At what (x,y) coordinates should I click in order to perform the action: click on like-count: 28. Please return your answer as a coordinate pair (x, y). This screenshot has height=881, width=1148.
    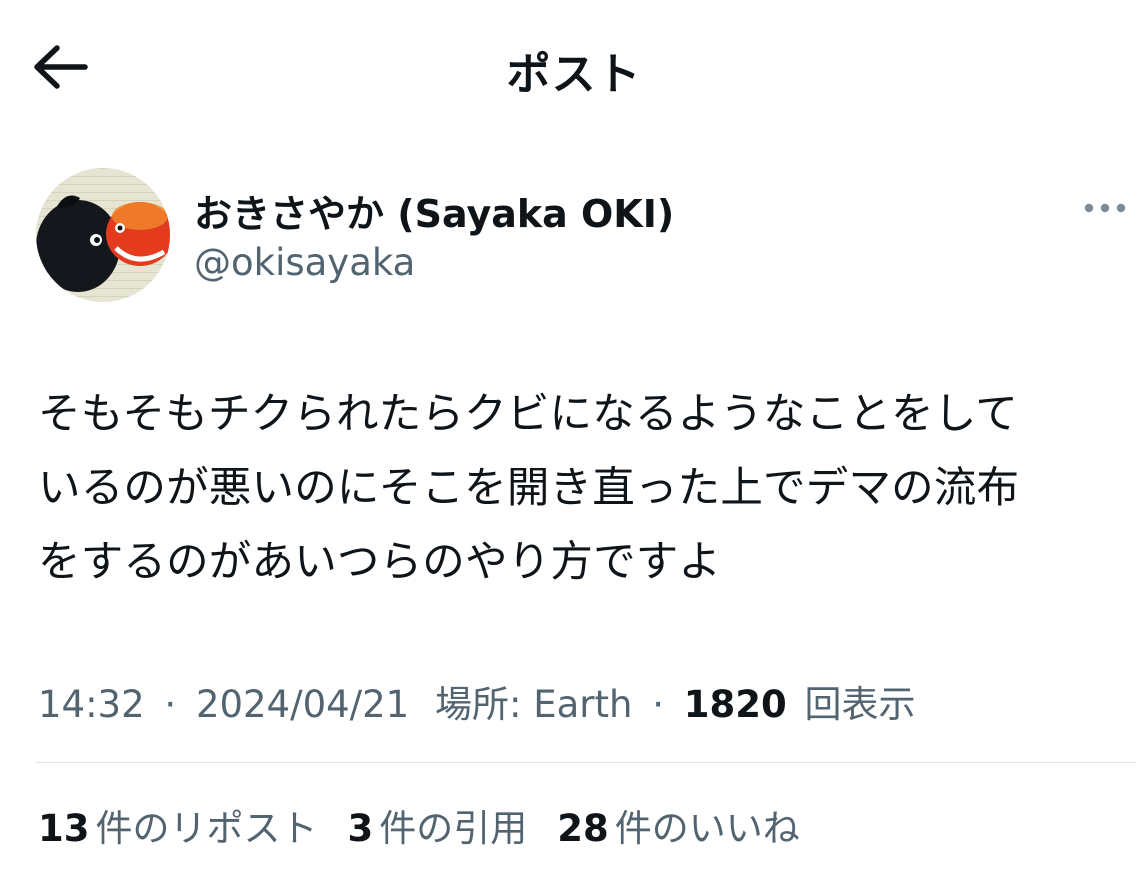
    Looking at the image, I should click on (583, 828).